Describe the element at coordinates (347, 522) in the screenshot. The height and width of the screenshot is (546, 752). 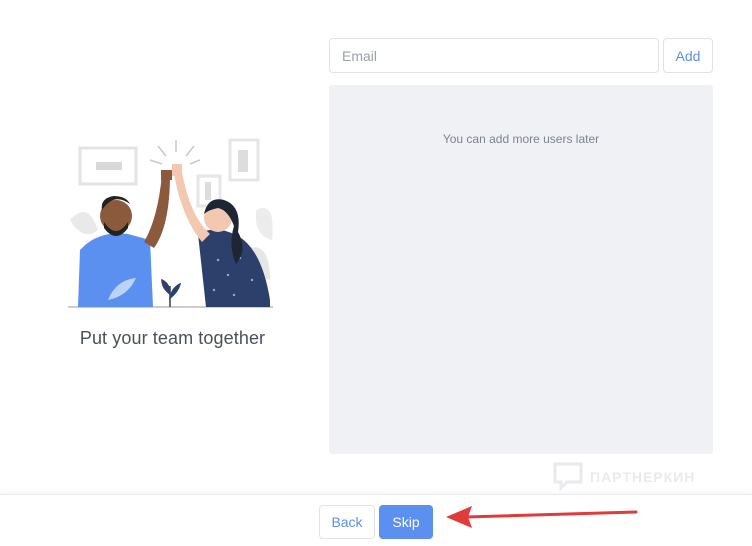
I see `back-button: Back` at that location.